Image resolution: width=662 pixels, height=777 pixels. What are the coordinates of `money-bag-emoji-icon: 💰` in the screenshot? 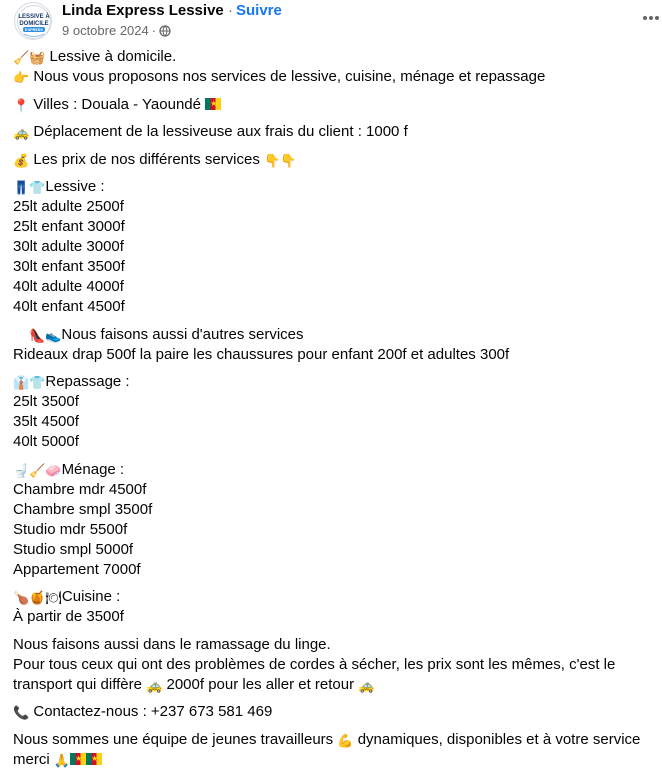 It's located at (21, 161).